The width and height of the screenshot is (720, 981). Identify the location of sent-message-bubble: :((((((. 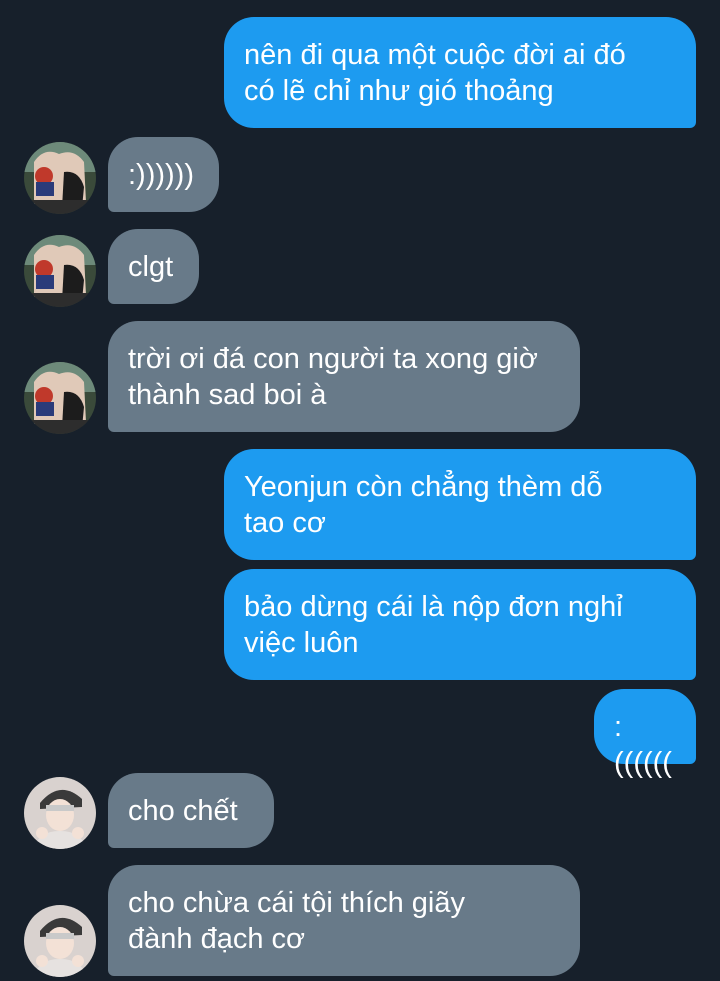
(645, 734).